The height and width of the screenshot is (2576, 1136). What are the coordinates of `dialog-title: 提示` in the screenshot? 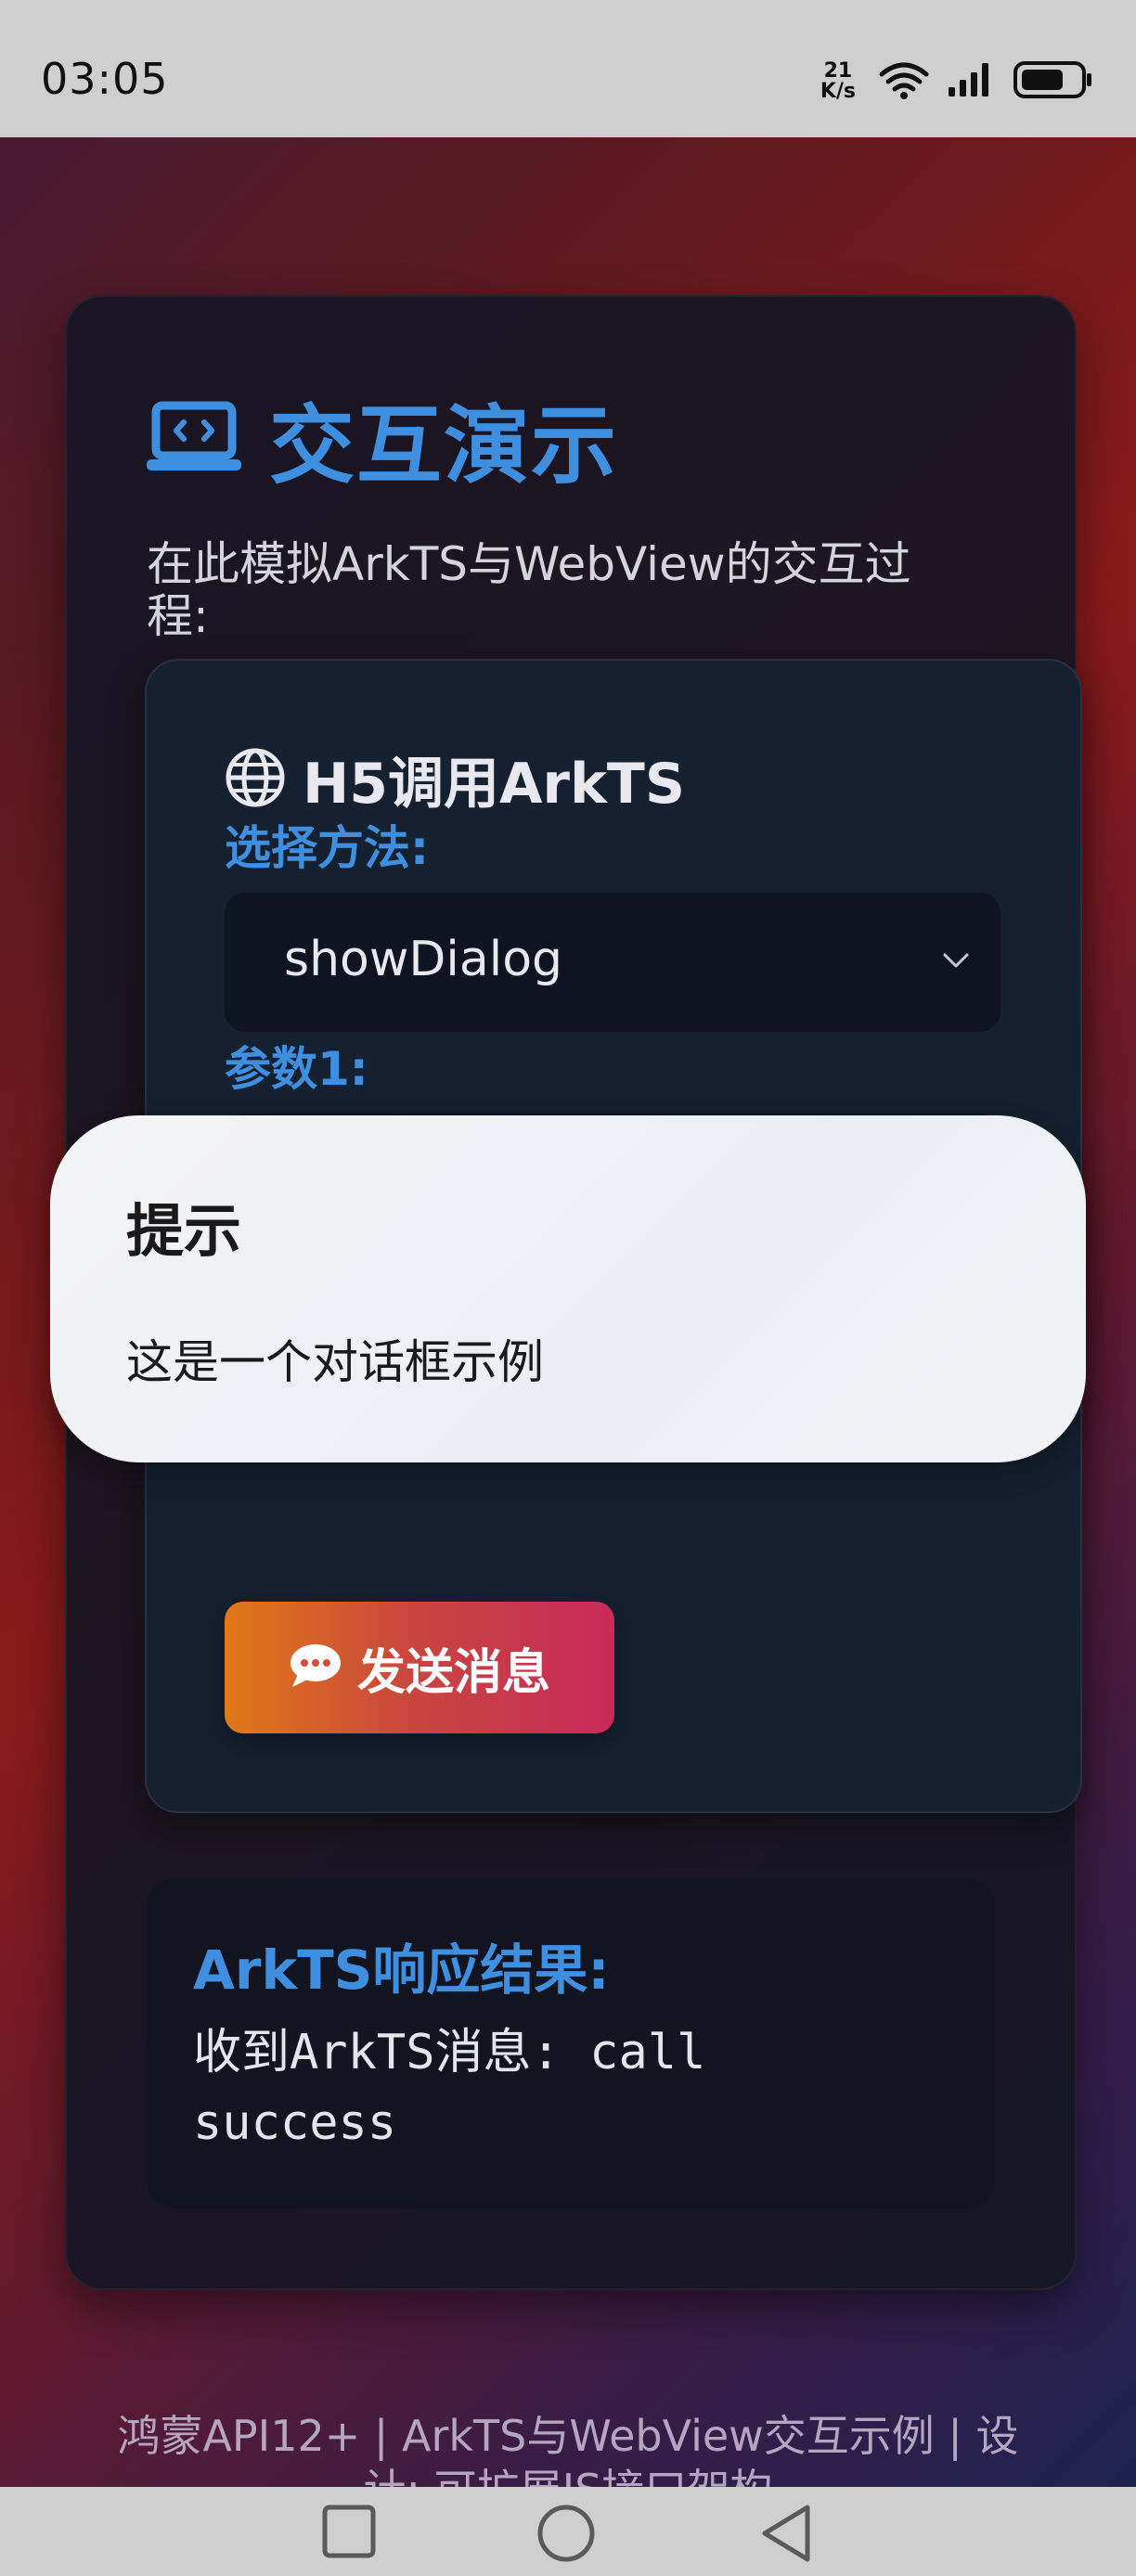 It's located at (184, 1231).